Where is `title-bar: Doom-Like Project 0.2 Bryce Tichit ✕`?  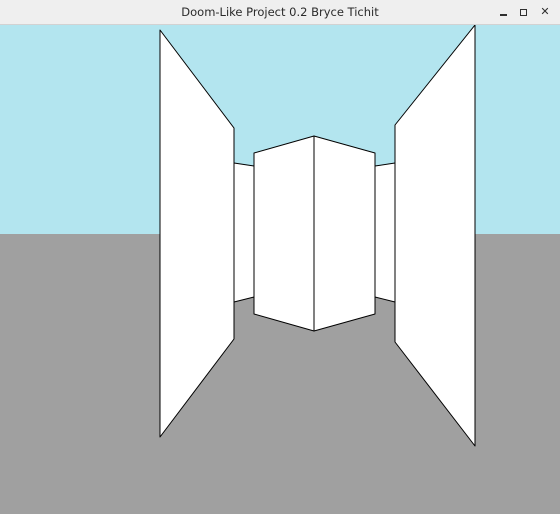 title-bar: Doom-Like Project 0.2 Bryce Tichit ✕ is located at coordinates (280, 12).